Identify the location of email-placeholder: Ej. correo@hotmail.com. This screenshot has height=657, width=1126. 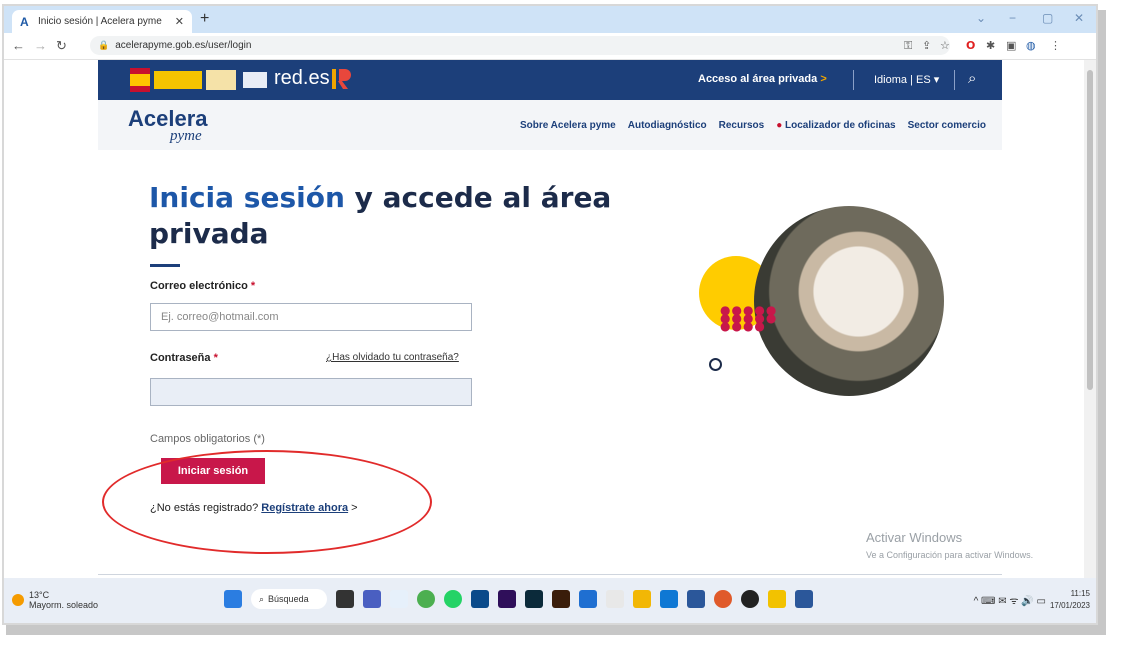
(220, 317).